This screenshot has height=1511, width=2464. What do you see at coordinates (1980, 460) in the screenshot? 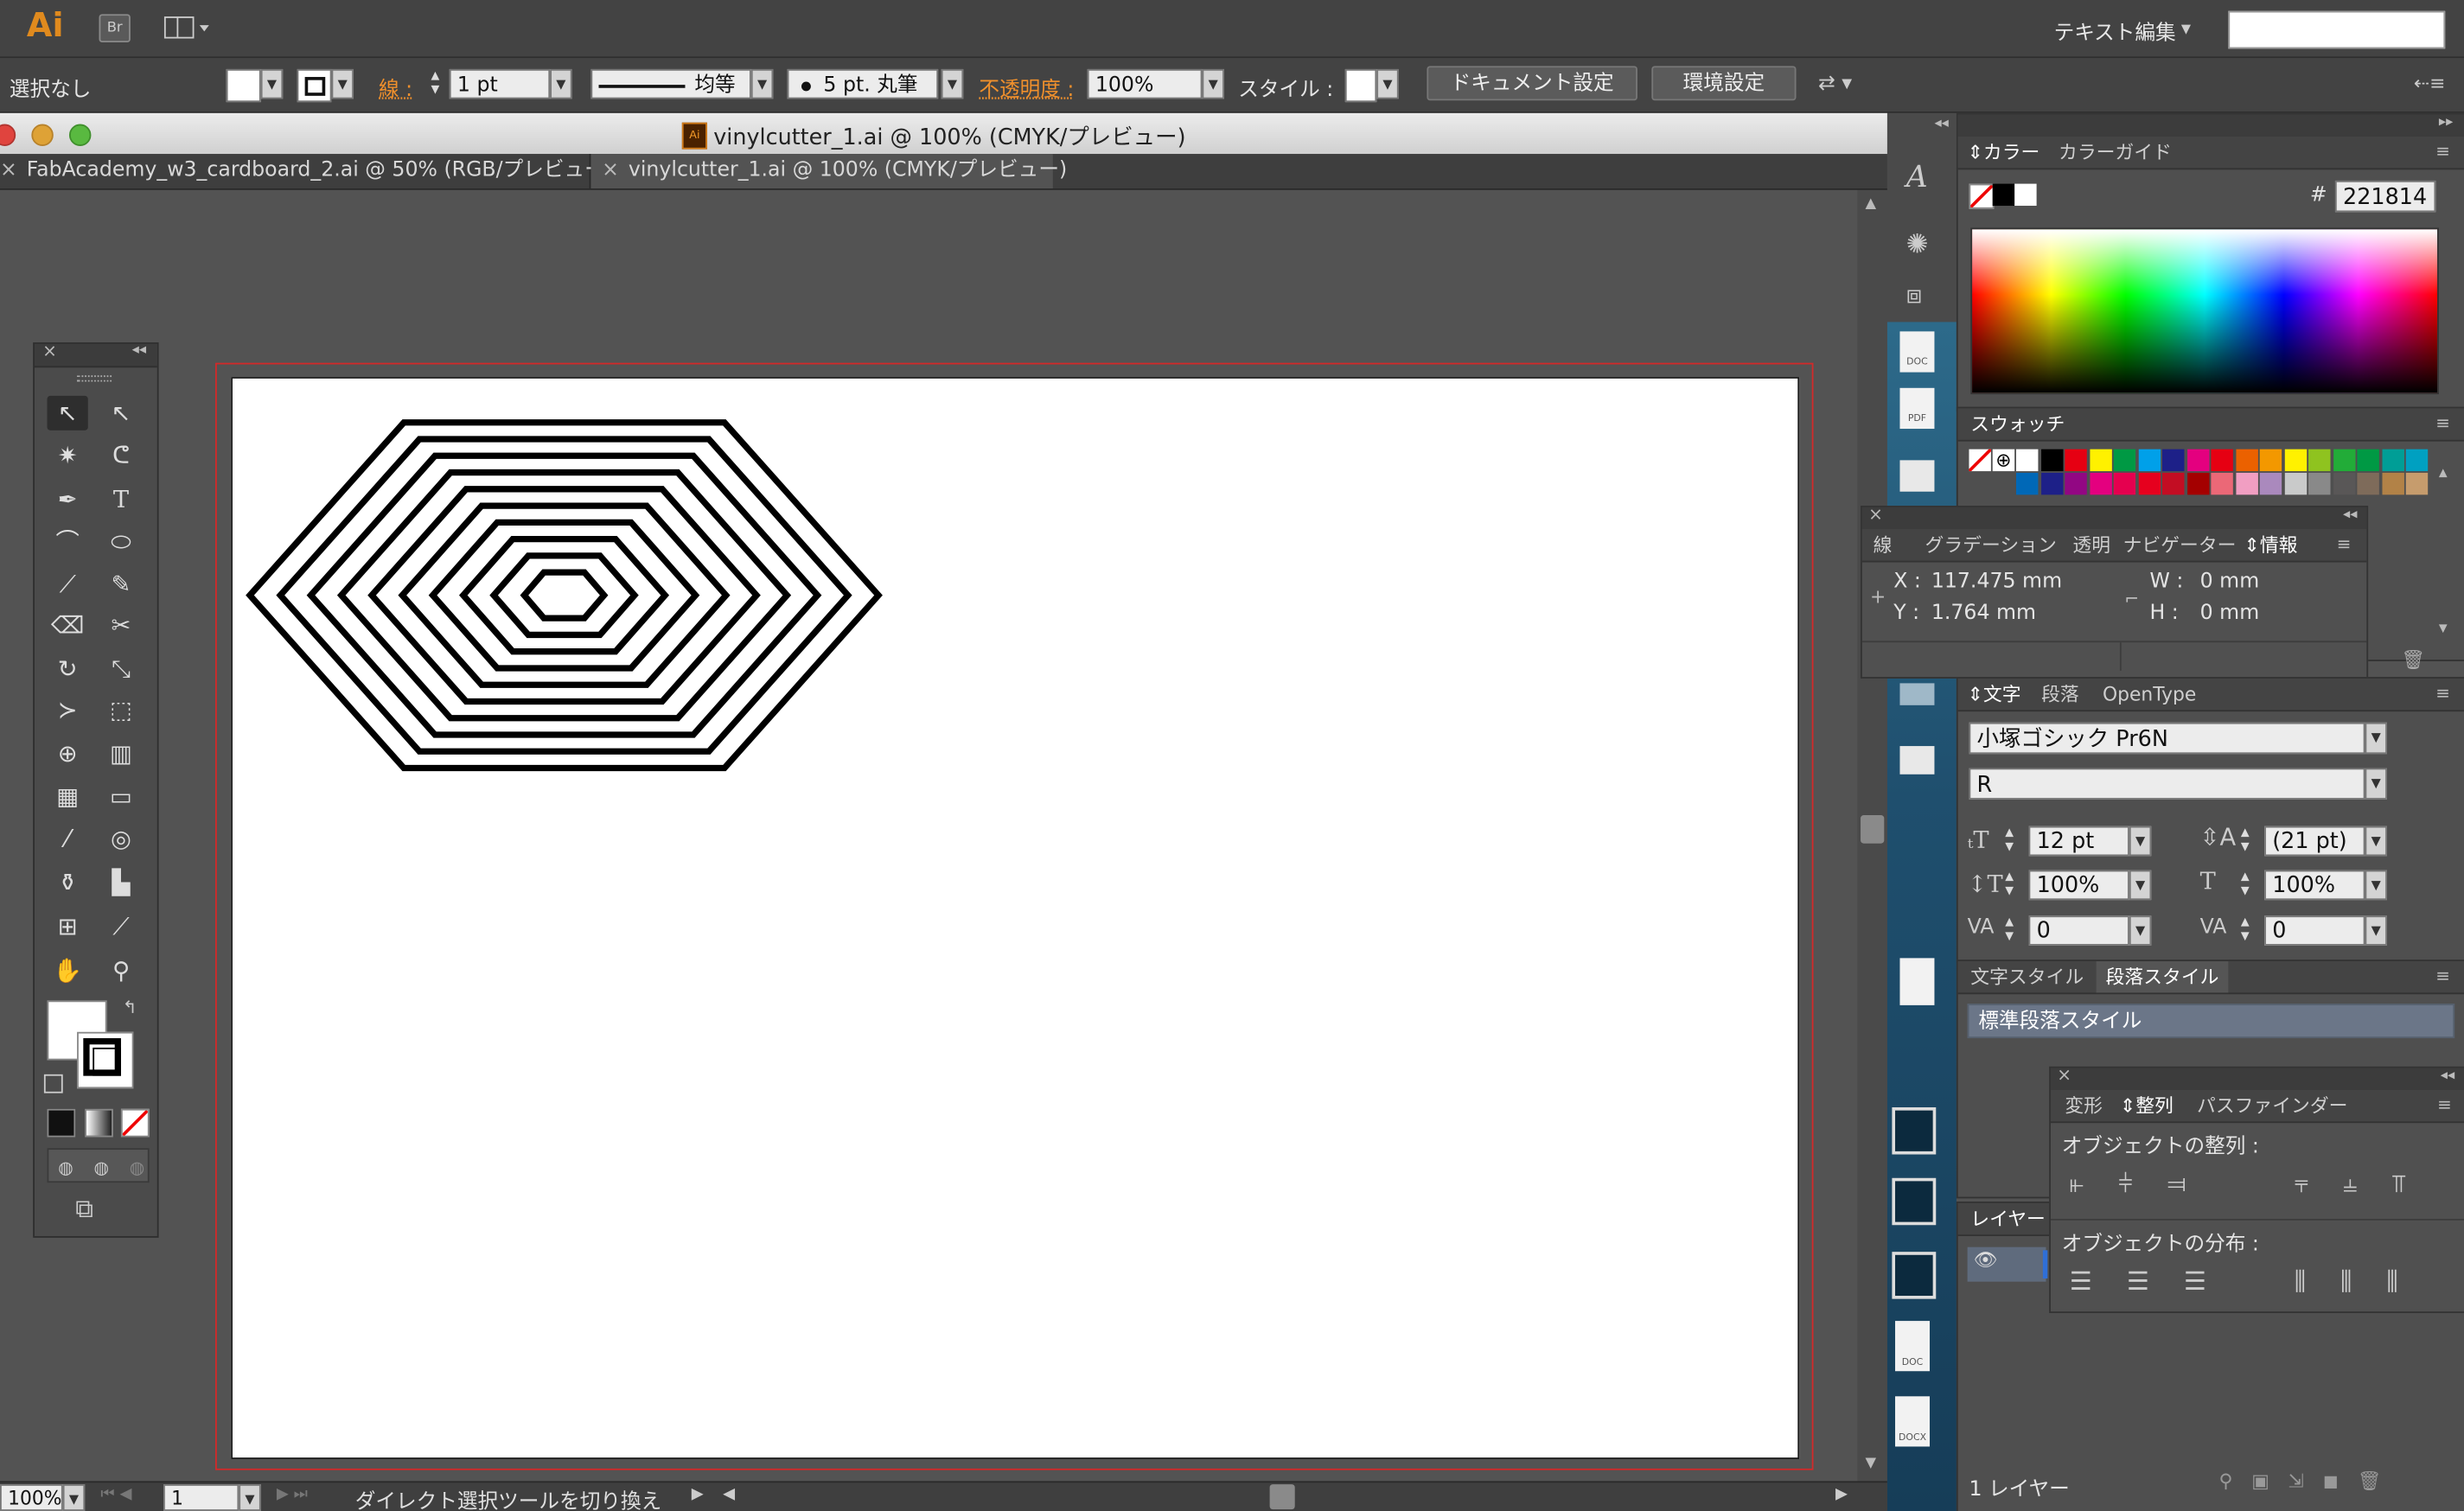
I see `none-swatch` at bounding box center [1980, 460].